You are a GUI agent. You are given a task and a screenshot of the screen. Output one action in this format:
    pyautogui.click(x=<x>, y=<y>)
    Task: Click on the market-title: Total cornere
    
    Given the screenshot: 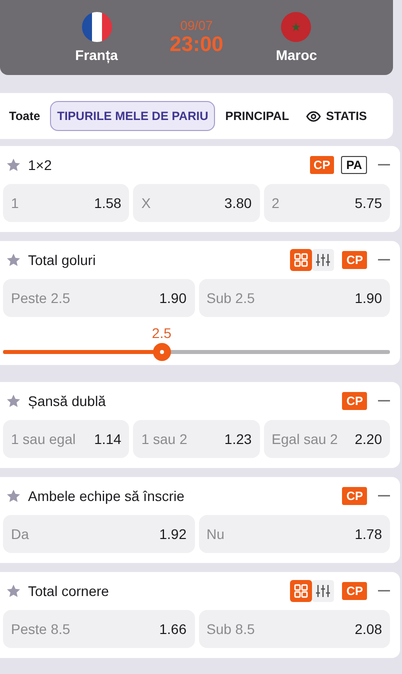 What is the action you would take?
    pyautogui.click(x=69, y=591)
    